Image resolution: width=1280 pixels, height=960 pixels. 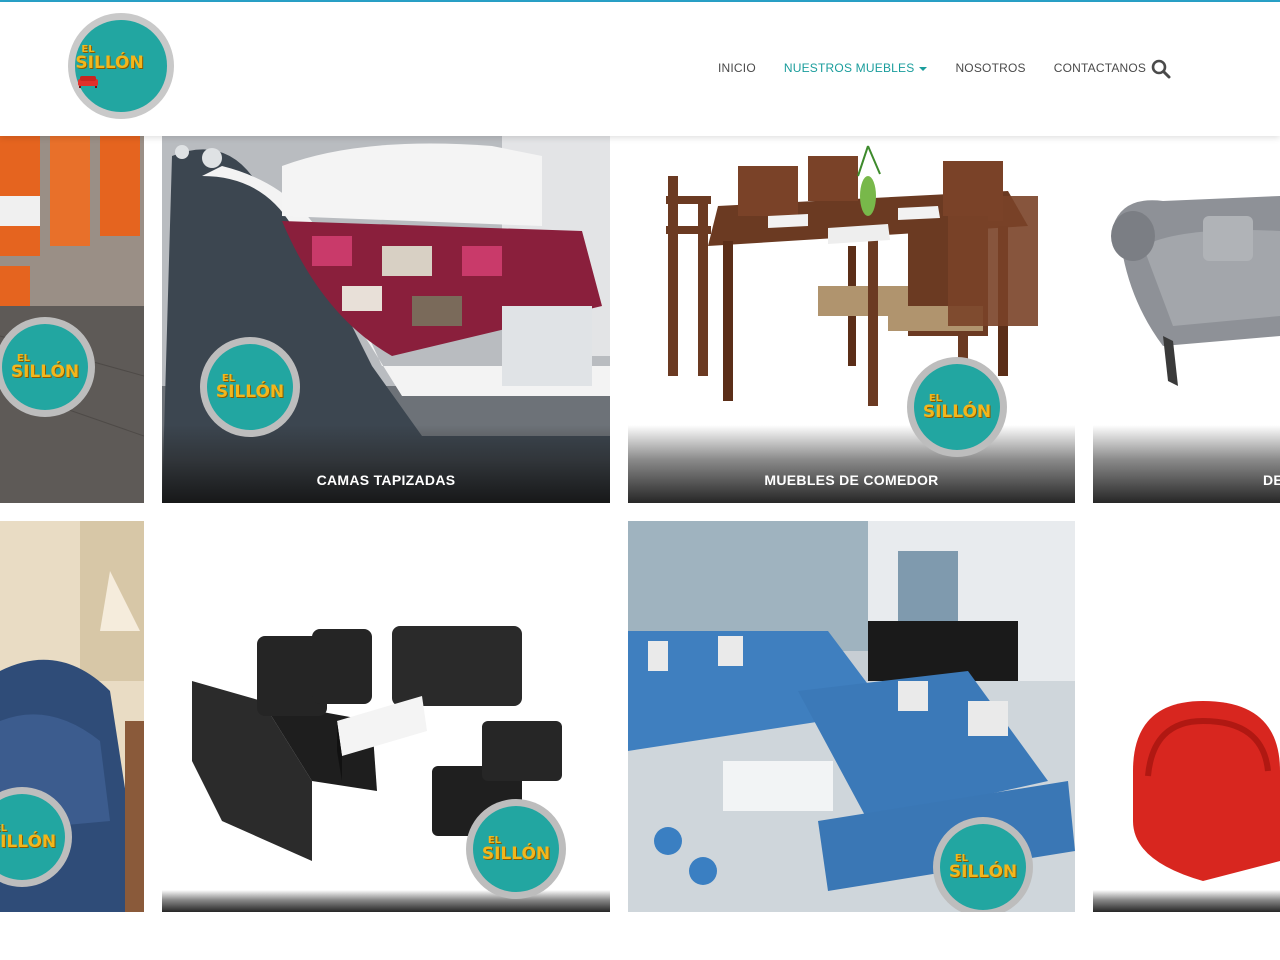 What do you see at coordinates (1100, 68) in the screenshot?
I see `nav-contactanos: CONTACTANOS` at bounding box center [1100, 68].